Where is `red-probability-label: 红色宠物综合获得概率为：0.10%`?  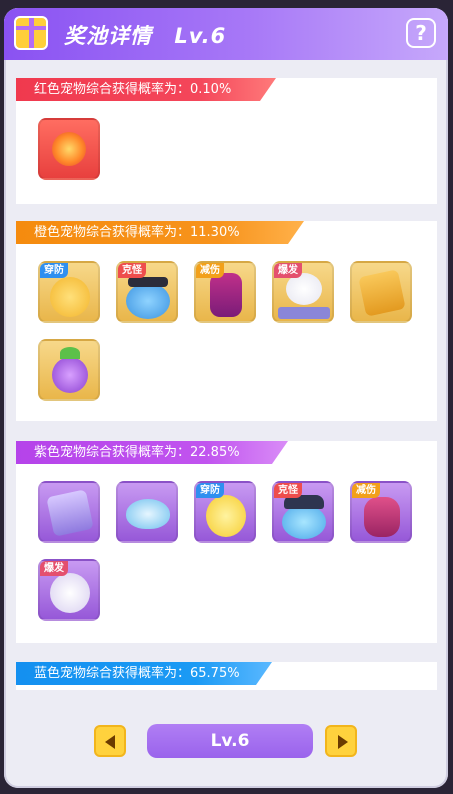 red-probability-label: 红色宠物综合获得概率为：0.10% is located at coordinates (146, 89).